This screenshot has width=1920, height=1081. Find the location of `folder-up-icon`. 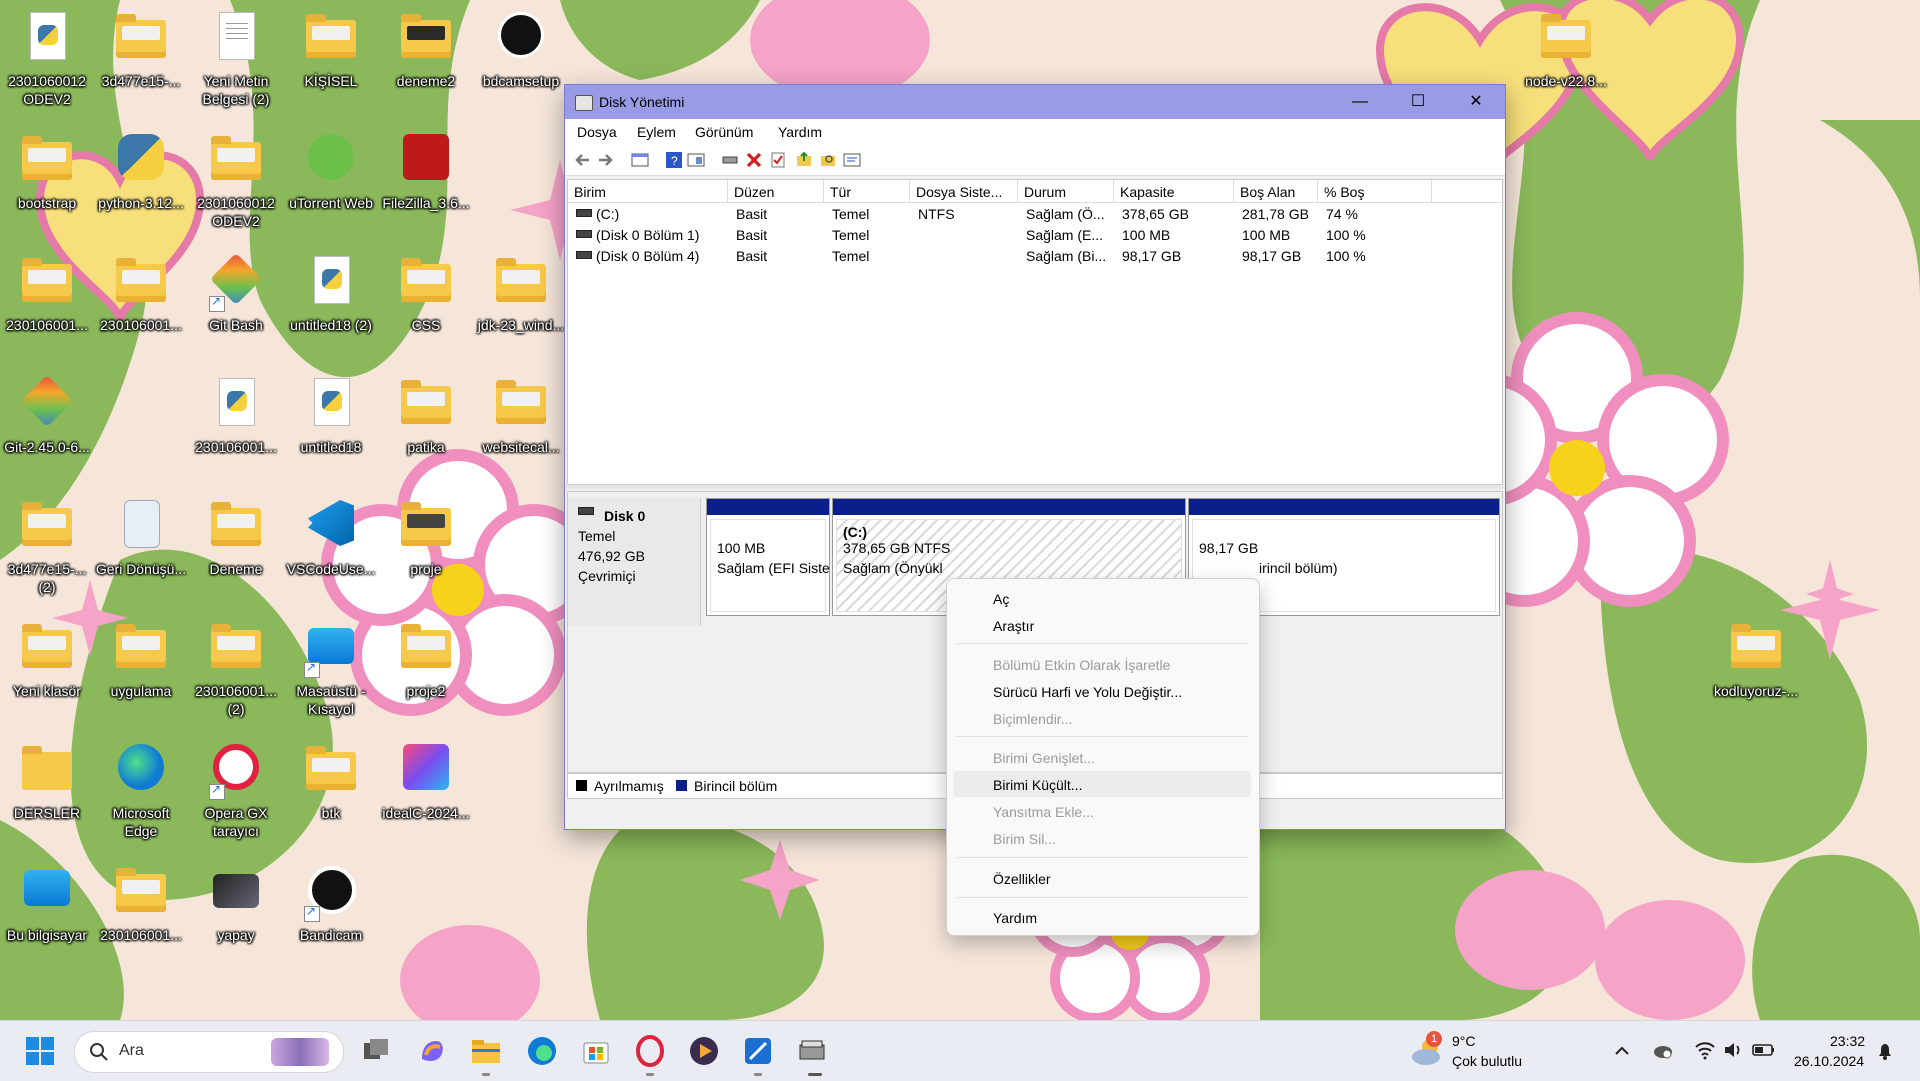

folder-up-icon is located at coordinates (804, 160).